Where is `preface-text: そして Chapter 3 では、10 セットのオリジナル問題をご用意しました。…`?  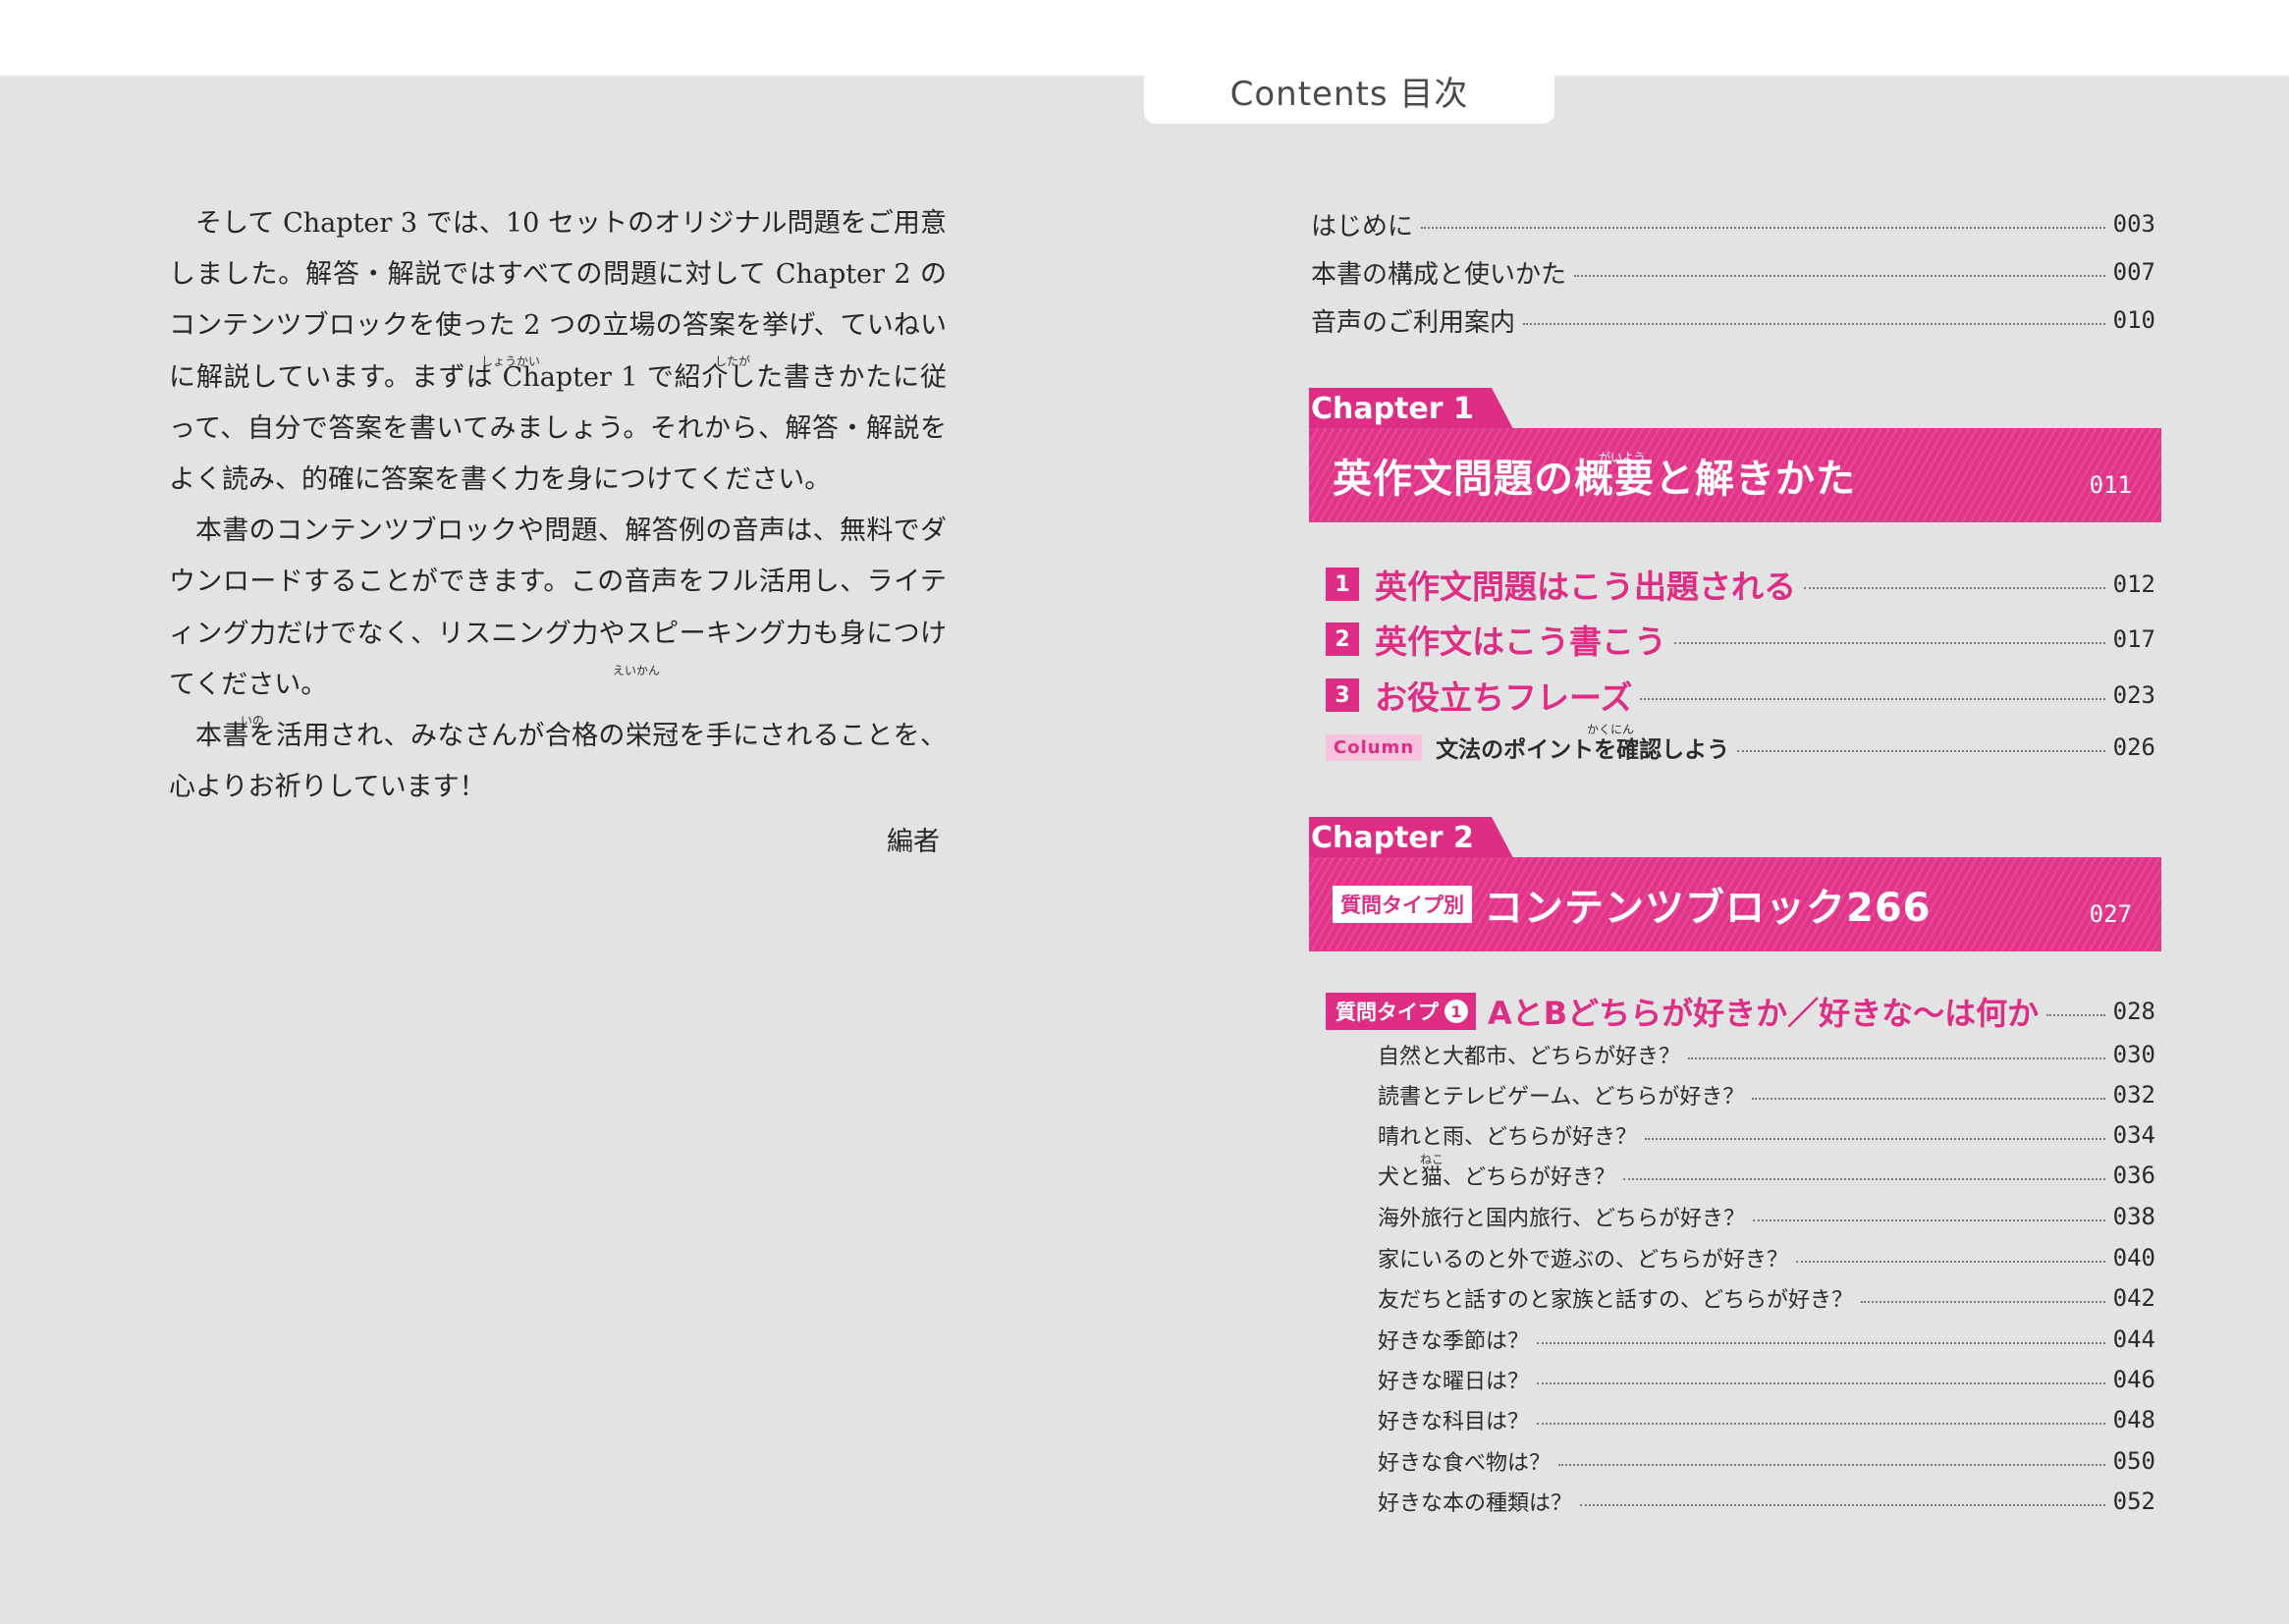
preface-text: そして Chapter 3 では、10 セットのオリジナル問題をご用意しました。… is located at coordinates (558, 505).